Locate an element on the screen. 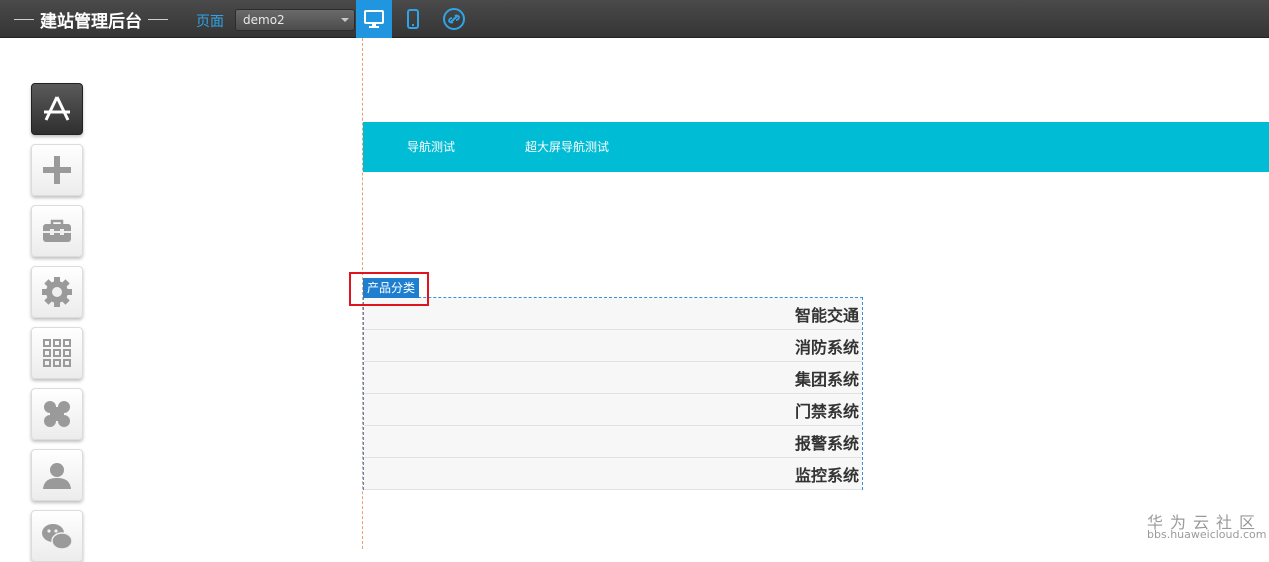  tool-app-store is located at coordinates (57, 109).